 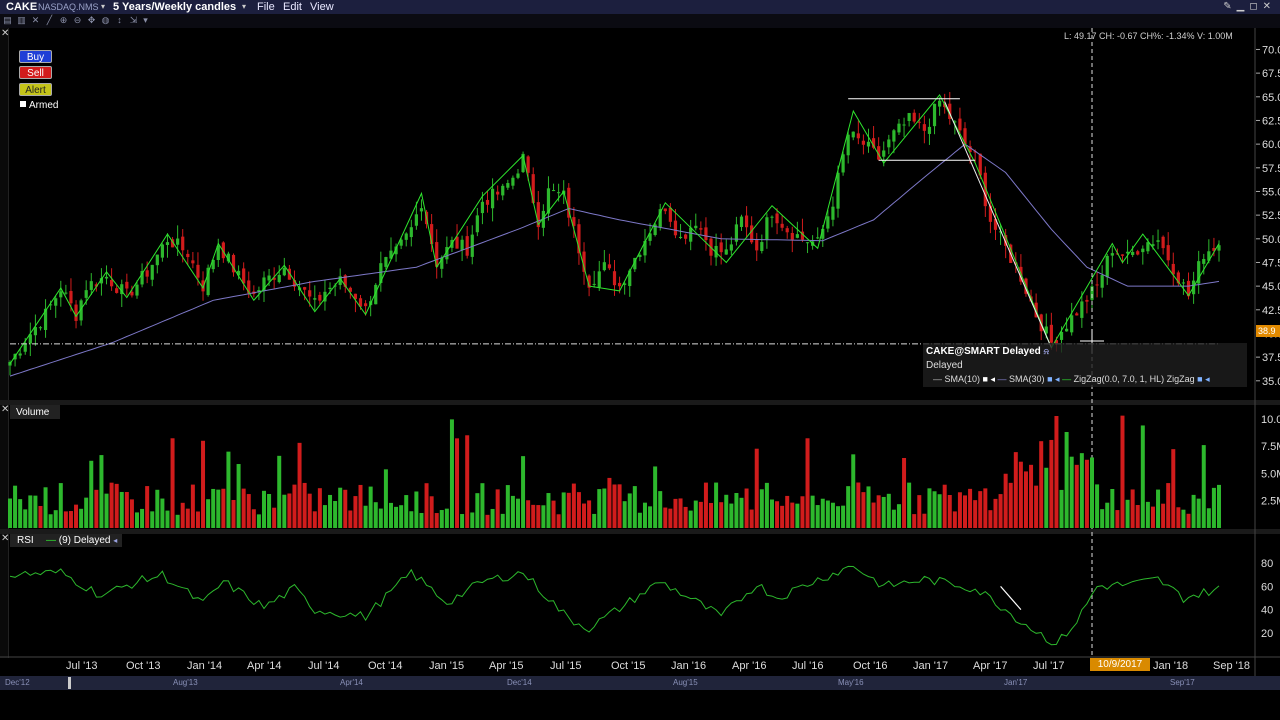 What do you see at coordinates (69, 683) in the screenshot?
I see `navigator-handle` at bounding box center [69, 683].